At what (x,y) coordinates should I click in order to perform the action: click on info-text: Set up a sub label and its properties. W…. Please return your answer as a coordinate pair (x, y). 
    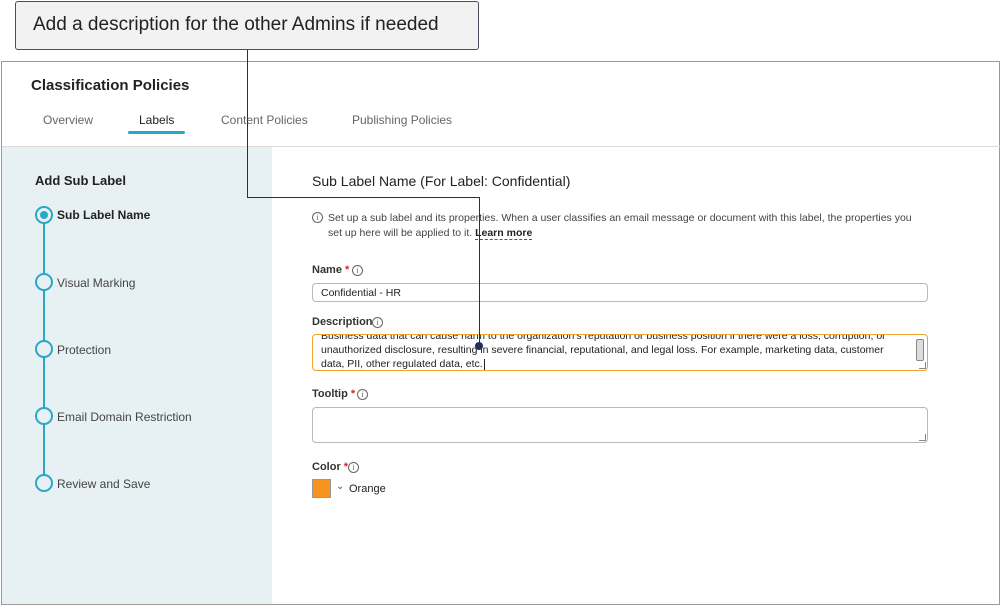
    Looking at the image, I should click on (620, 225).